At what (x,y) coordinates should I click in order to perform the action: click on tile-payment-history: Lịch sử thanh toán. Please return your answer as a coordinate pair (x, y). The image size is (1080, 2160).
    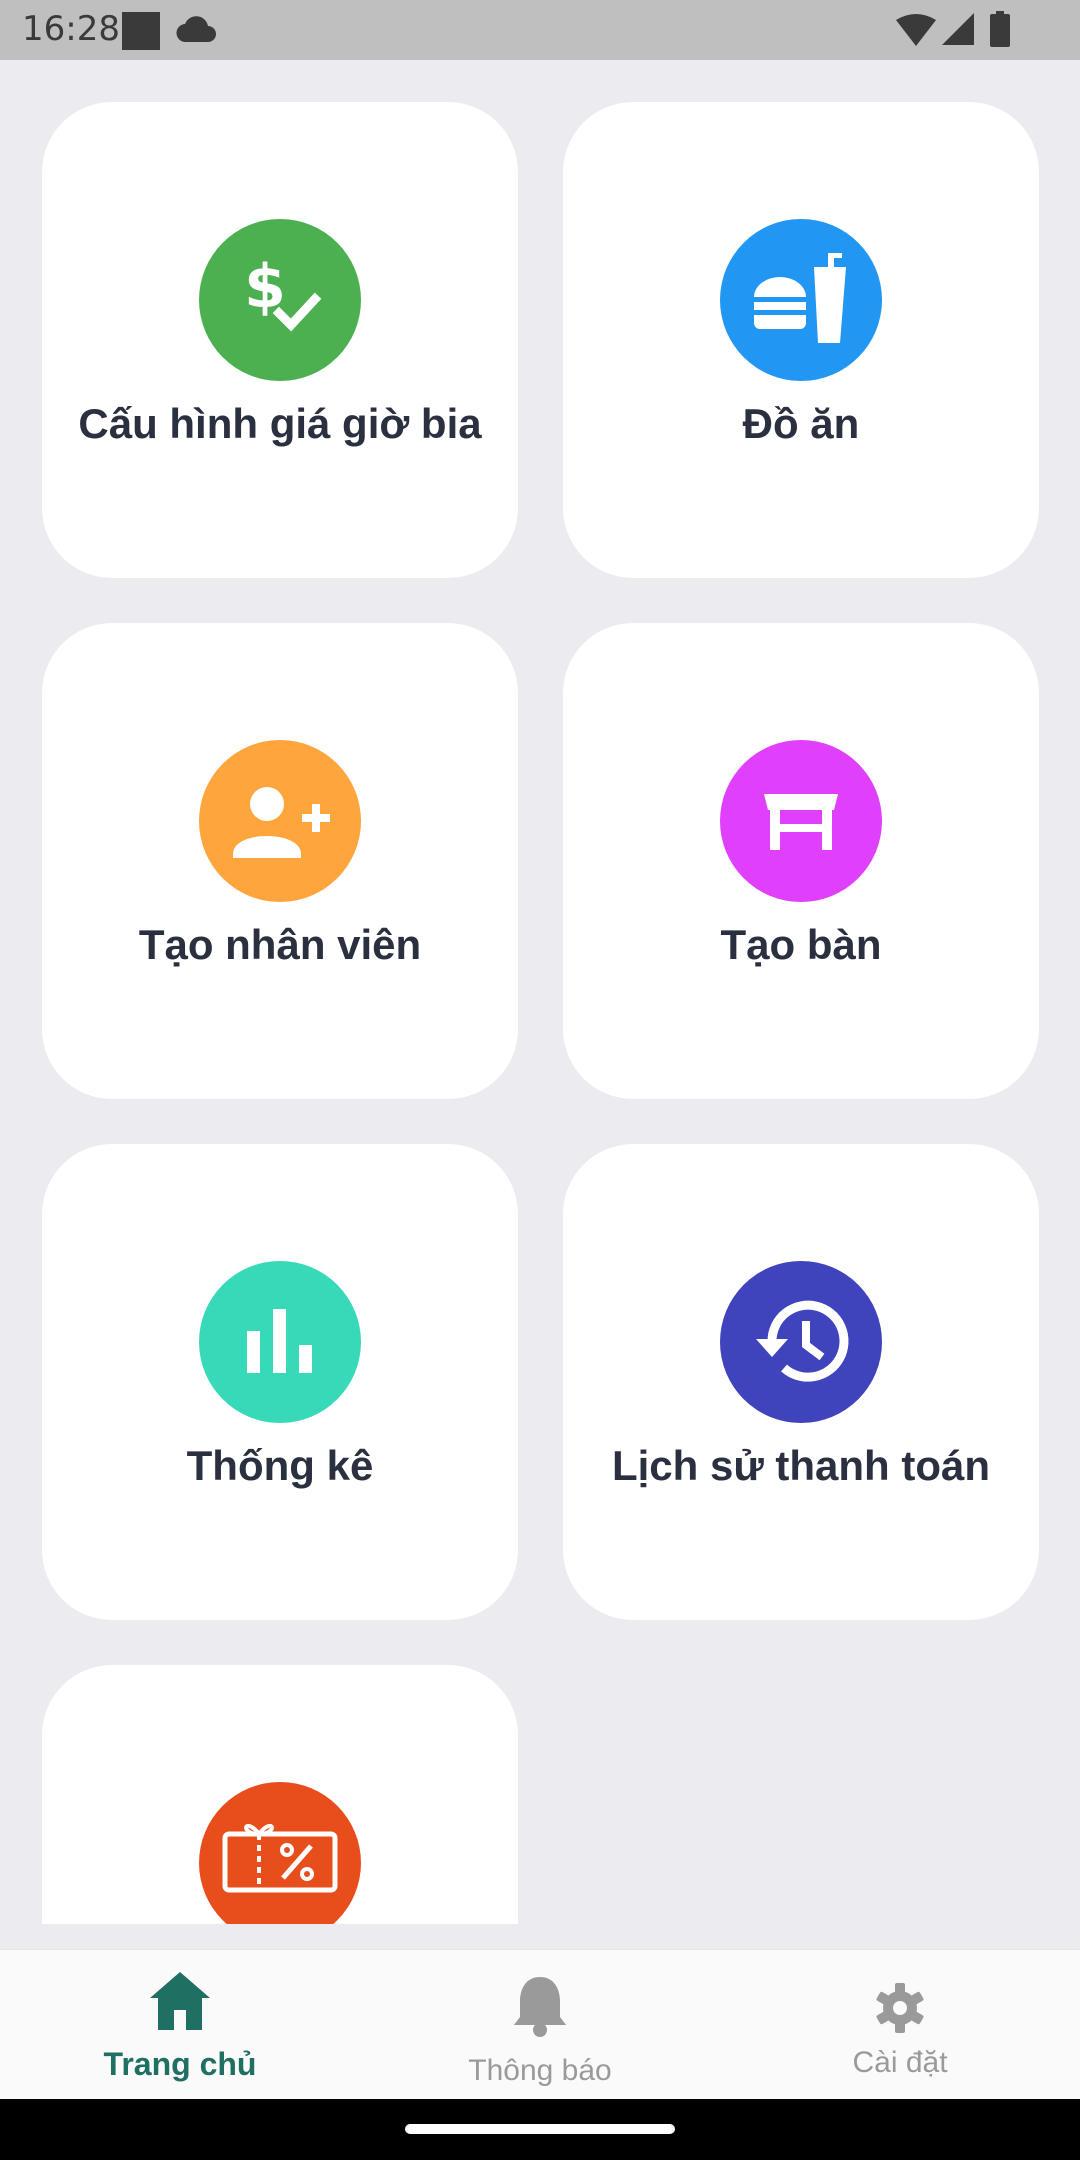
    Looking at the image, I should click on (801, 1382).